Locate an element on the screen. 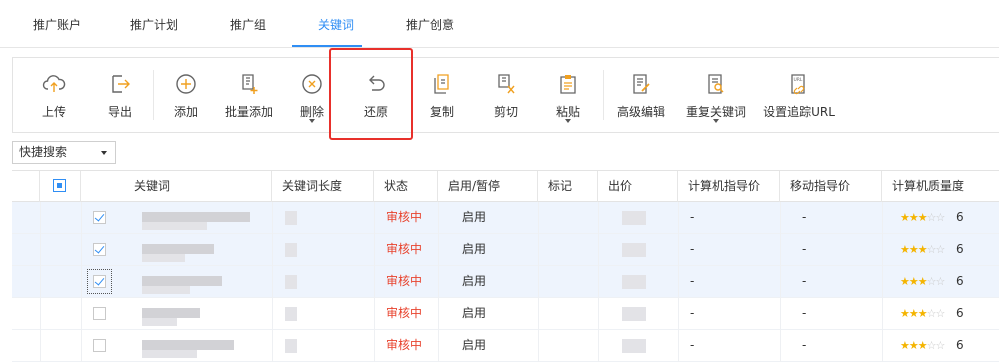 This screenshot has height=362, width=999. cut-label: 剪切 is located at coordinates (505, 112).